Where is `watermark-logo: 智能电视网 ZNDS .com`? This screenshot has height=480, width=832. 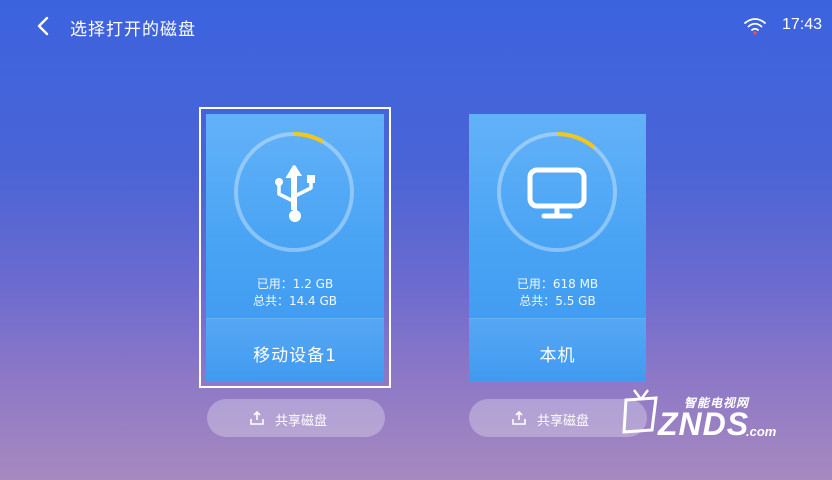
watermark-logo: 智能电视网 ZNDS .com is located at coordinates (720, 415).